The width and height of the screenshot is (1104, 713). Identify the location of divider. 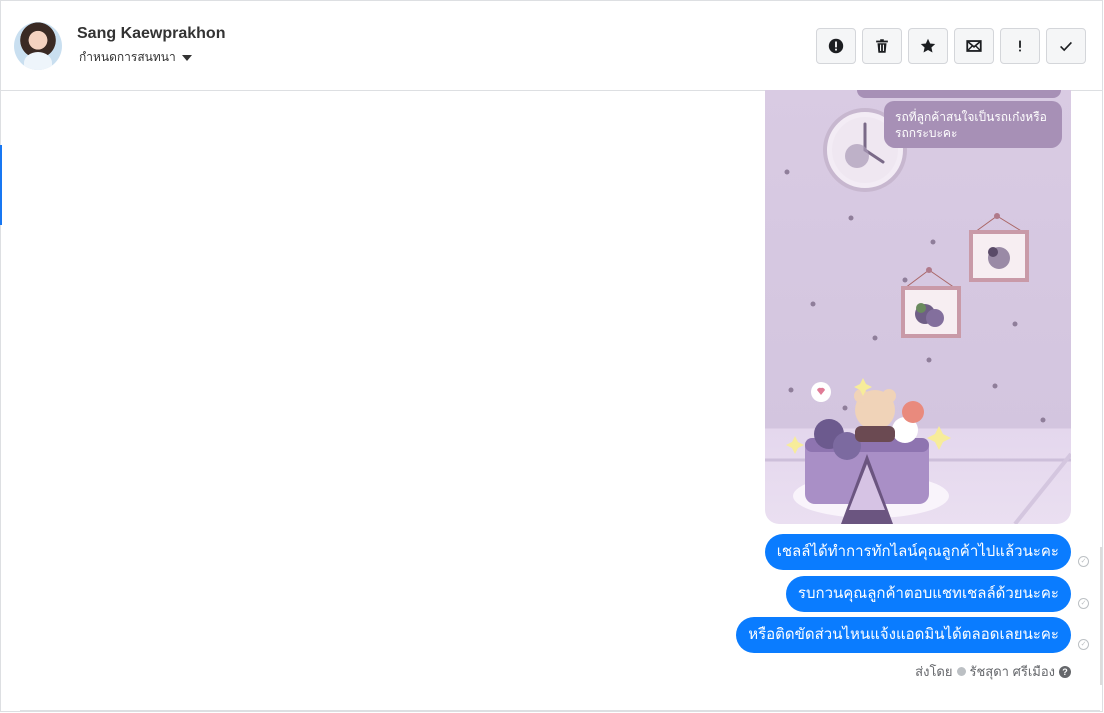
(560, 710).